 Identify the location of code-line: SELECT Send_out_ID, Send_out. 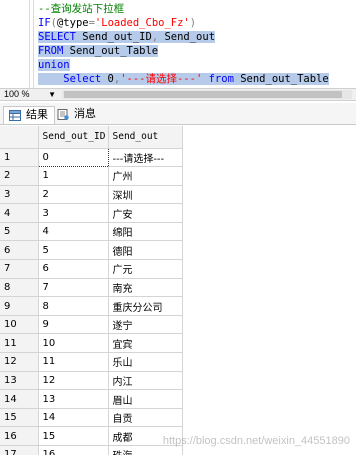
(127, 37).